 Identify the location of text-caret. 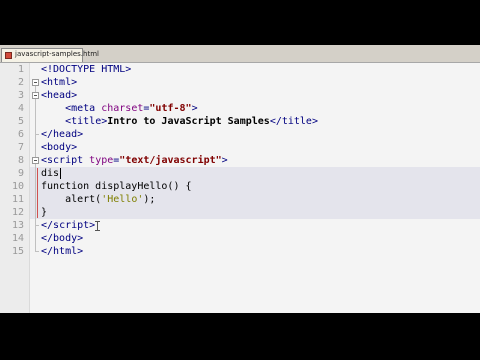
(60, 173).